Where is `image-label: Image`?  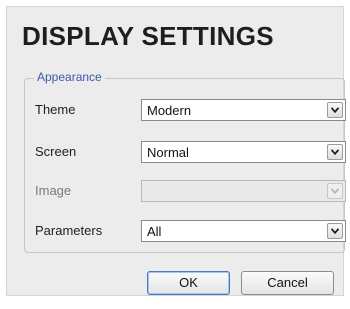
image-label: Image is located at coordinates (53, 190).